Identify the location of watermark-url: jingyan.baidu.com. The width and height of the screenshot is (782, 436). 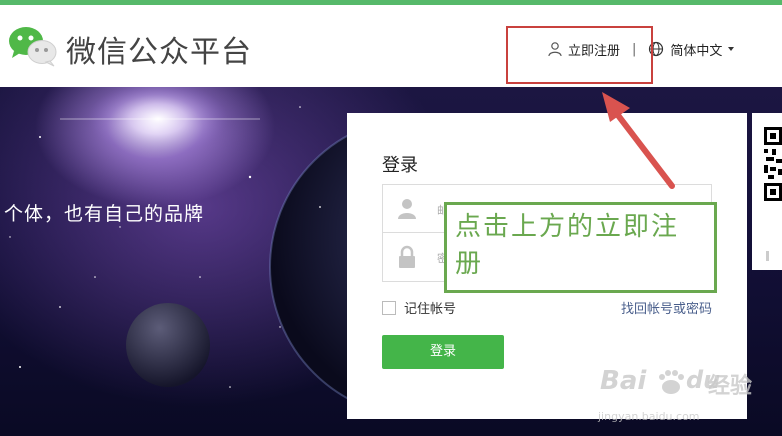
(649, 416).